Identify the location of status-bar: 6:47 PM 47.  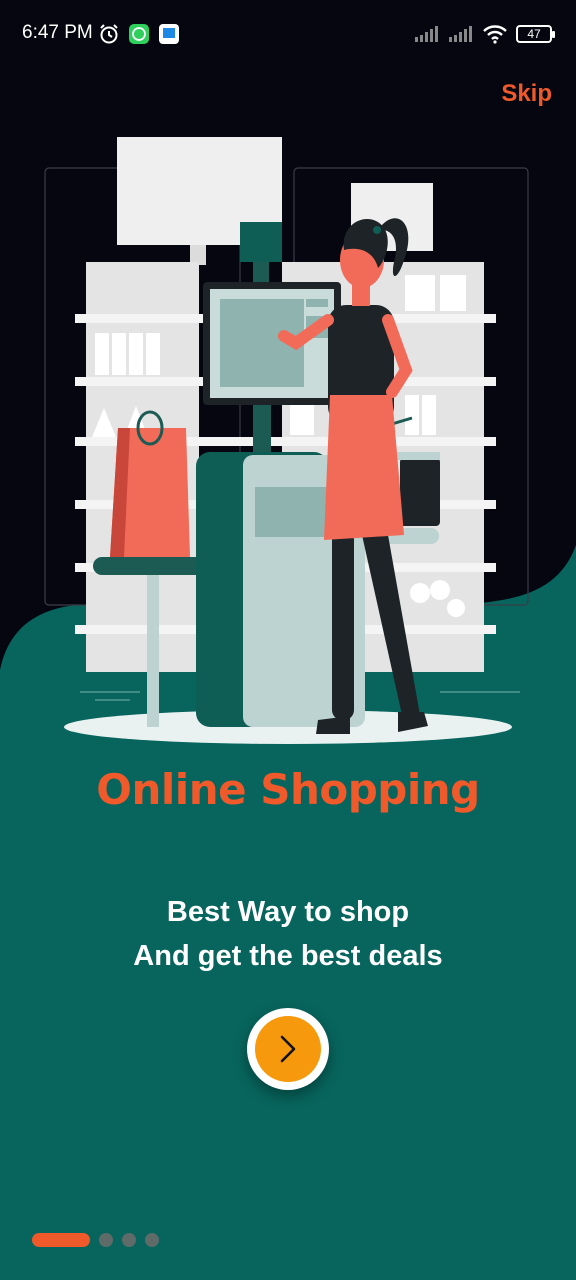
(288, 34).